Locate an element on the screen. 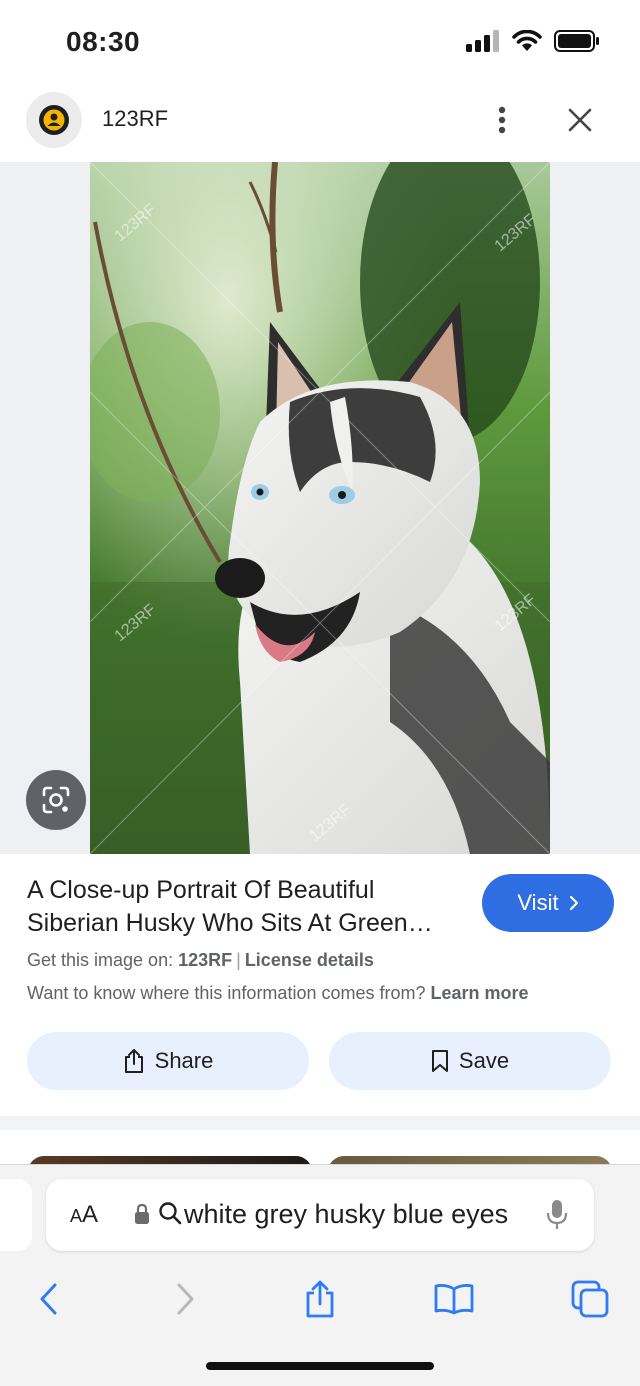  status-icons is located at coordinates (533, 41).